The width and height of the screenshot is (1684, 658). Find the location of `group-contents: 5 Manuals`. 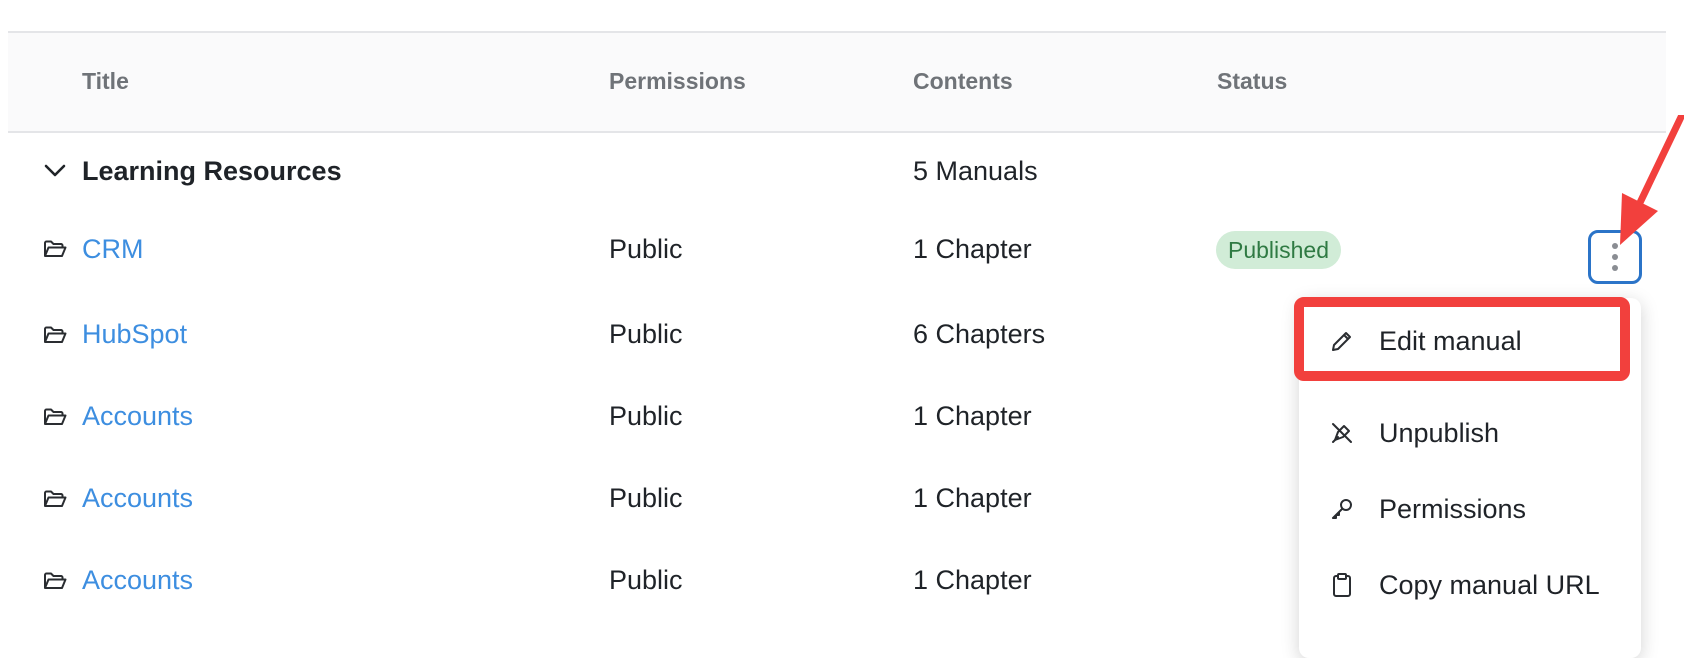

group-contents: 5 Manuals is located at coordinates (975, 171).